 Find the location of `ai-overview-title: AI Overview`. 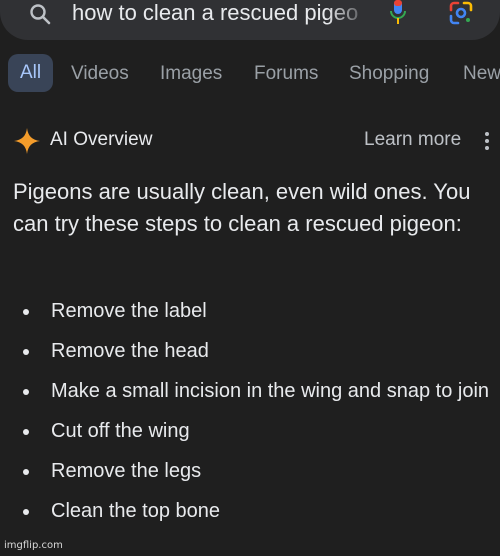

ai-overview-title: AI Overview is located at coordinates (101, 139).